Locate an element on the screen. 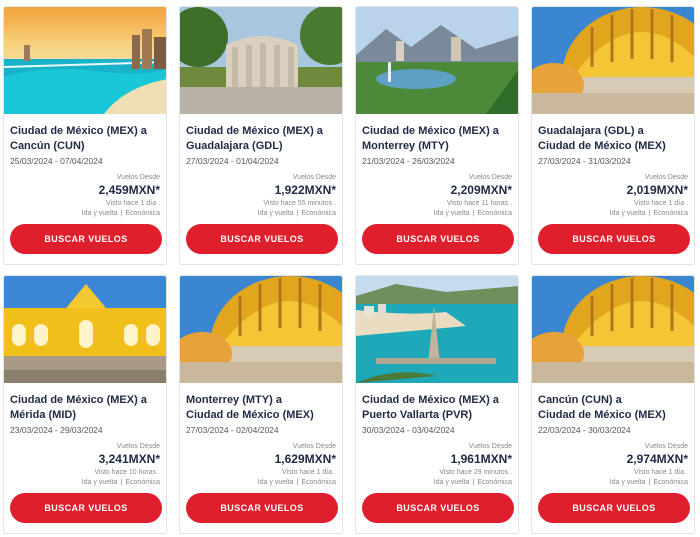 The height and width of the screenshot is (537, 700). route-title: Cancún (CUN) a Ciudad de México (MEX) is located at coordinates (616, 408).